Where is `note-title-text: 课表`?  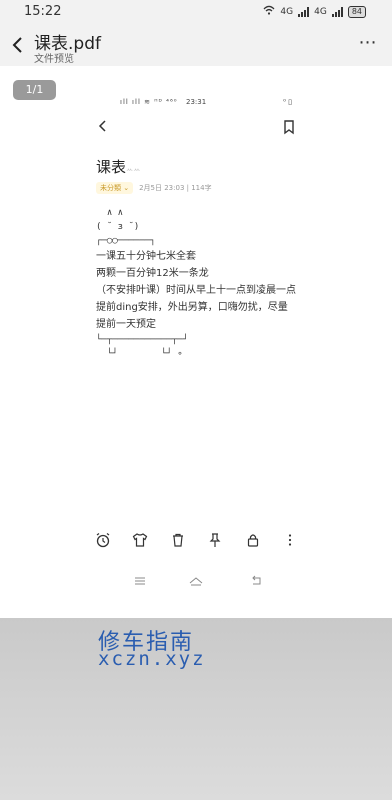 note-title-text: 课表 is located at coordinates (111, 167).